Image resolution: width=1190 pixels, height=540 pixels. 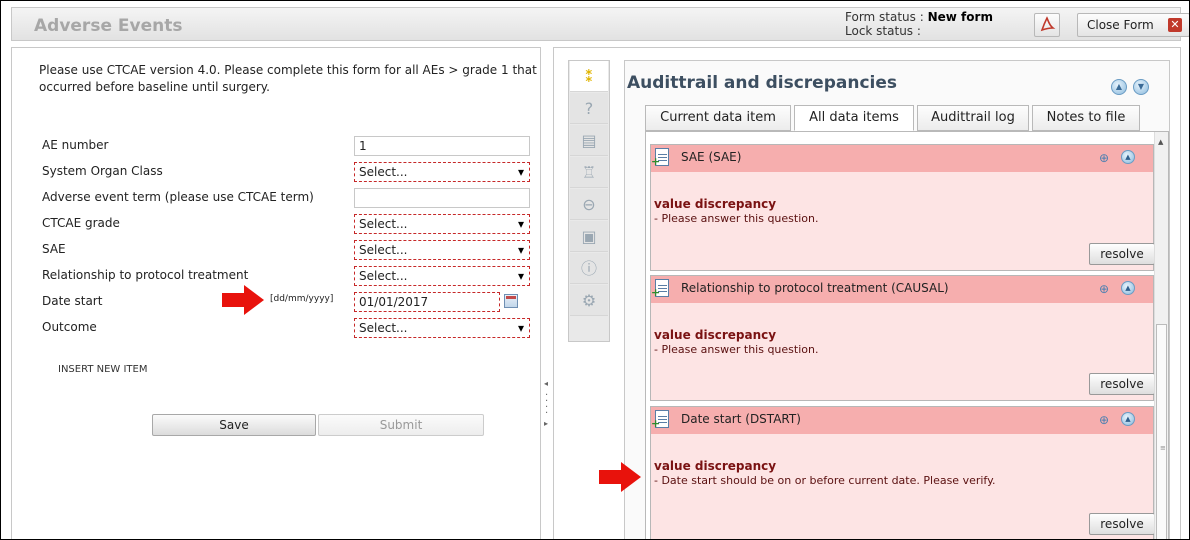 What do you see at coordinates (589, 140) in the screenshot?
I see `document-icon: ▤` at bounding box center [589, 140].